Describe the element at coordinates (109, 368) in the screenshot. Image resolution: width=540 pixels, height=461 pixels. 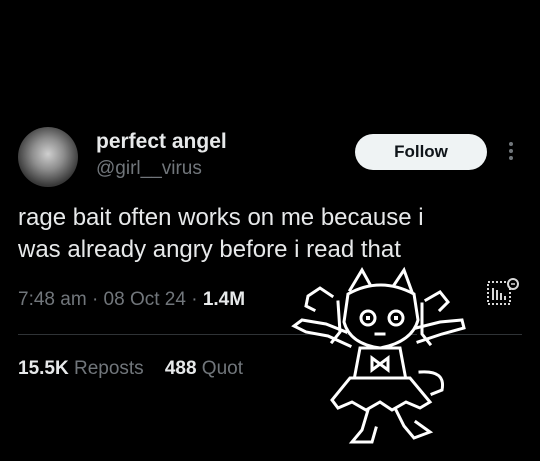
I see `reposts-label: Reposts` at that location.